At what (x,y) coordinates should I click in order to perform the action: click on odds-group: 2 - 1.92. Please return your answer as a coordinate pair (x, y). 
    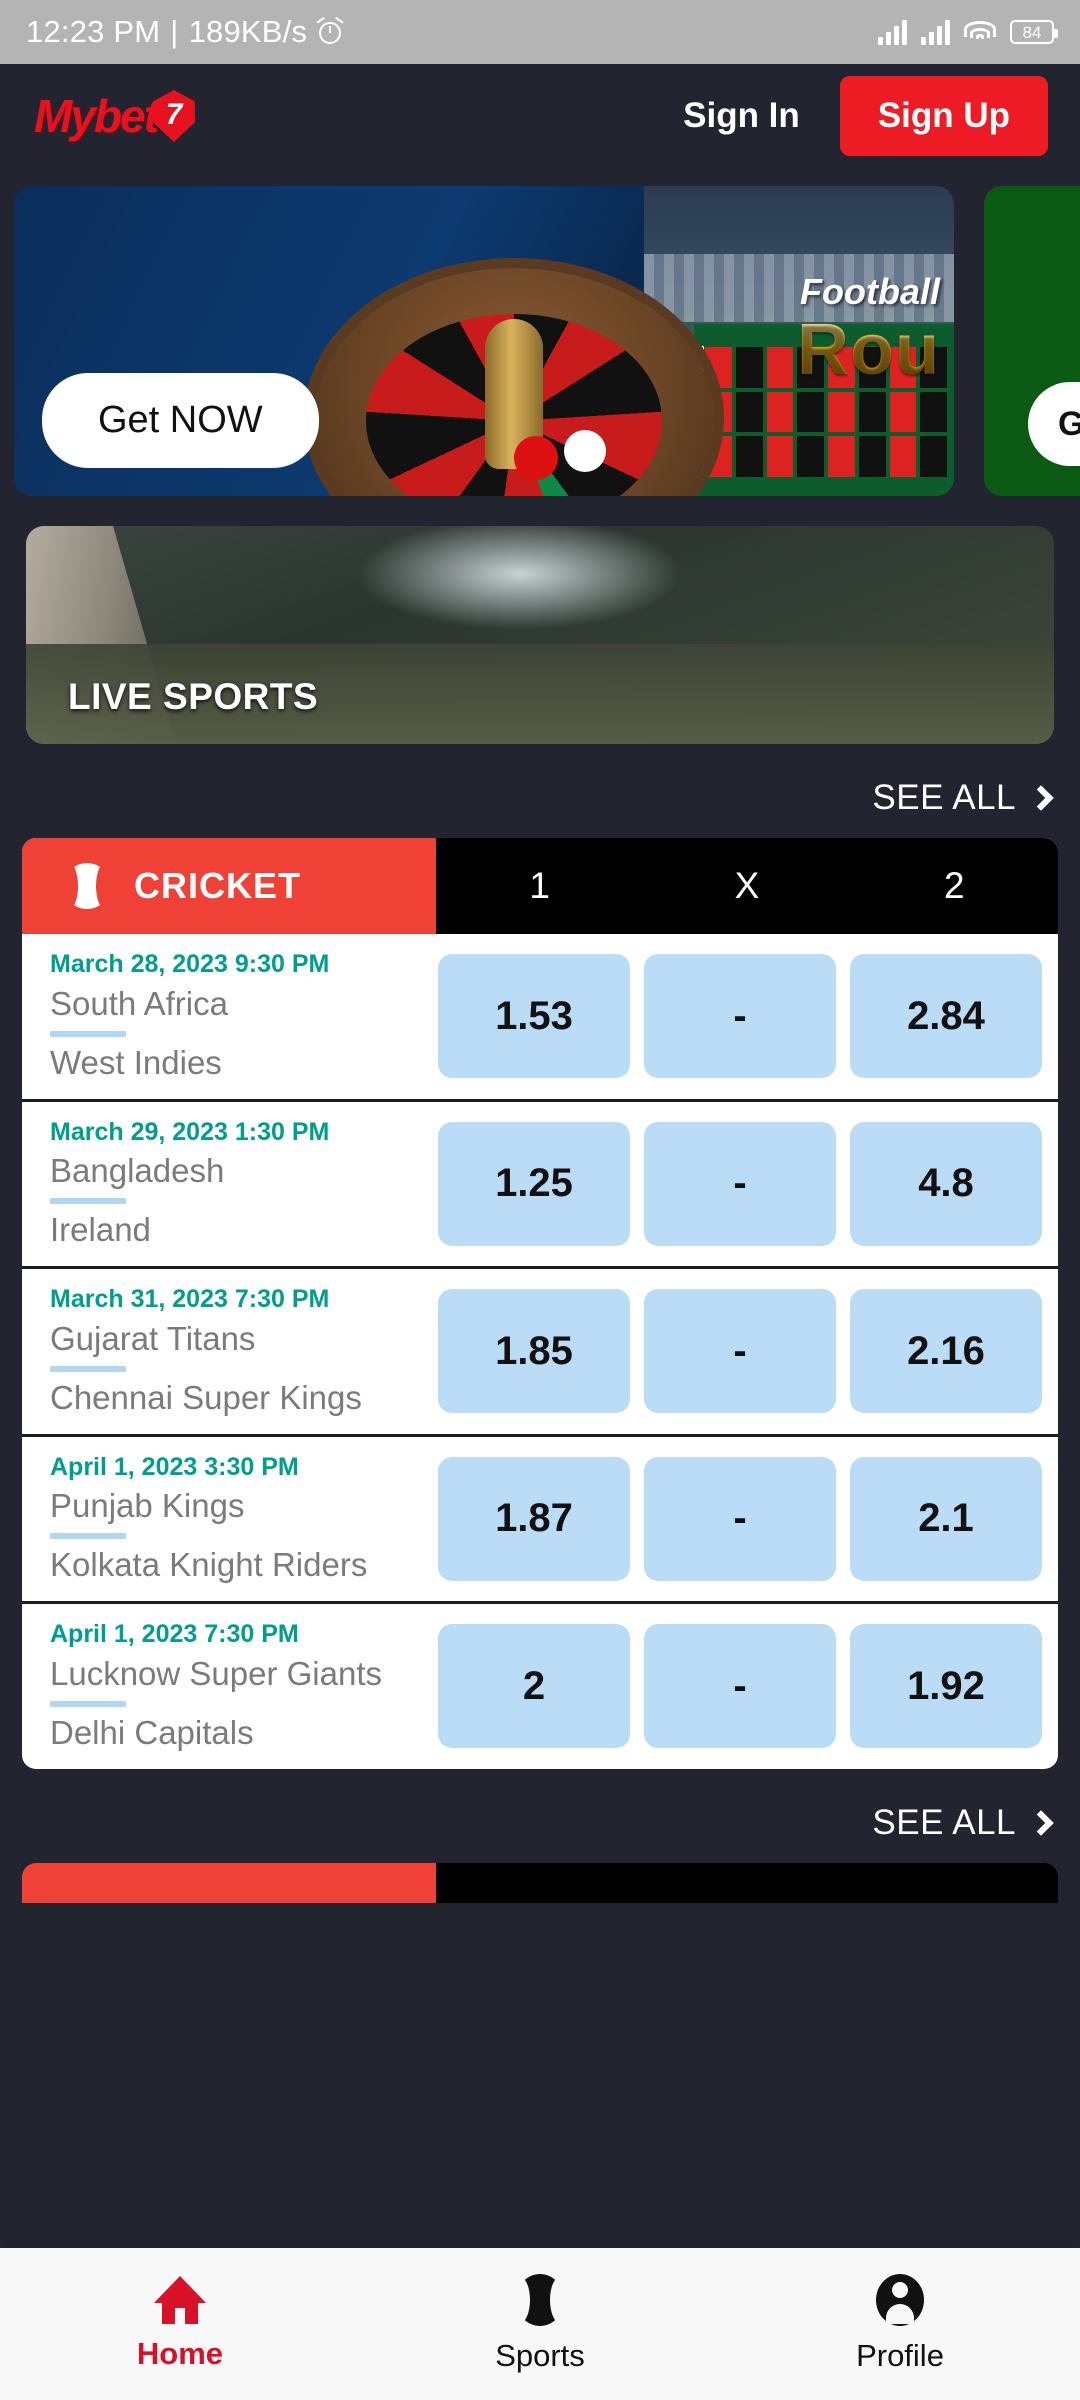
    Looking at the image, I should click on (747, 1686).